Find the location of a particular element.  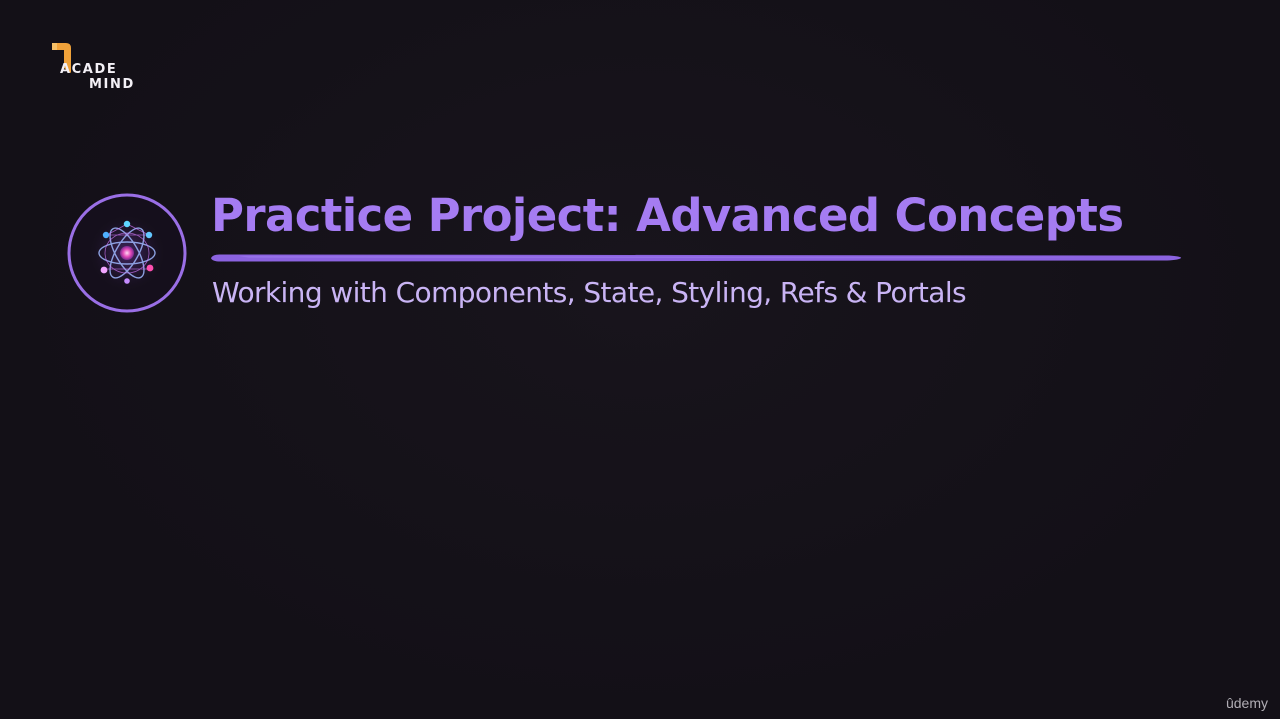

logo-text-line1: ACADE is located at coordinates (89, 69).